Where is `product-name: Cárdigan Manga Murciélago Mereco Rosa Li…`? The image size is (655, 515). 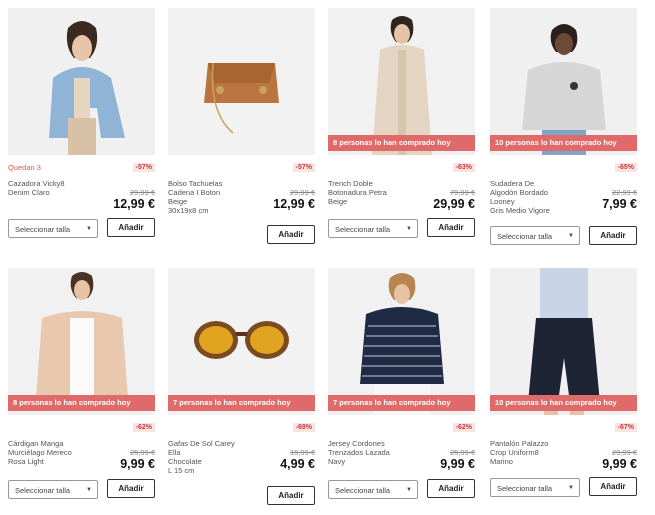
product-name: Cárdigan Manga Murciélago Mereco Rosa Li… is located at coordinates (52, 452).